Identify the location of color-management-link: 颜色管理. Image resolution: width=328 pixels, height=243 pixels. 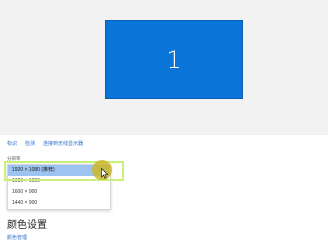
(17, 237).